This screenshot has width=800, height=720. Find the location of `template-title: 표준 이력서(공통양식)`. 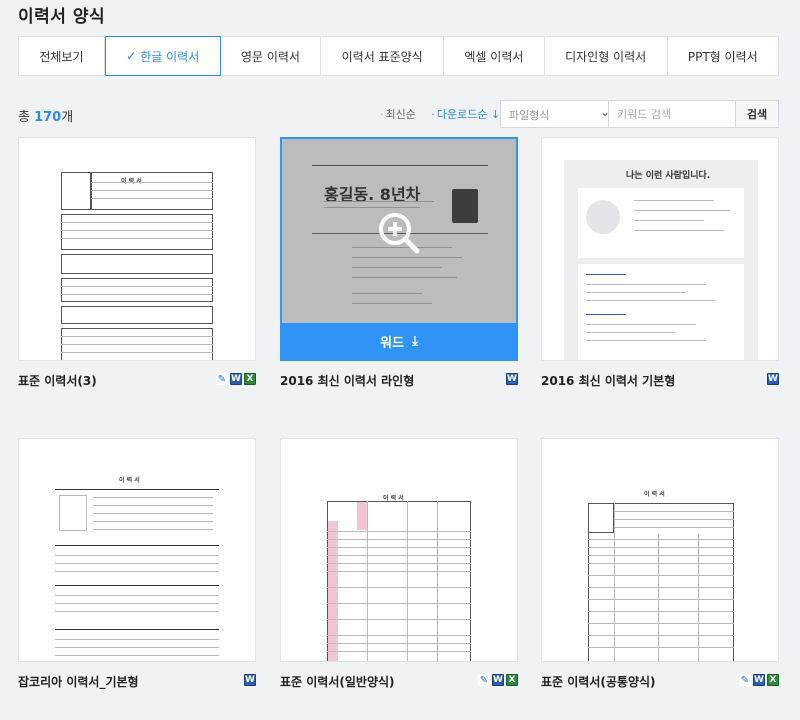

template-title: 표준 이력서(공통양식) is located at coordinates (598, 681).